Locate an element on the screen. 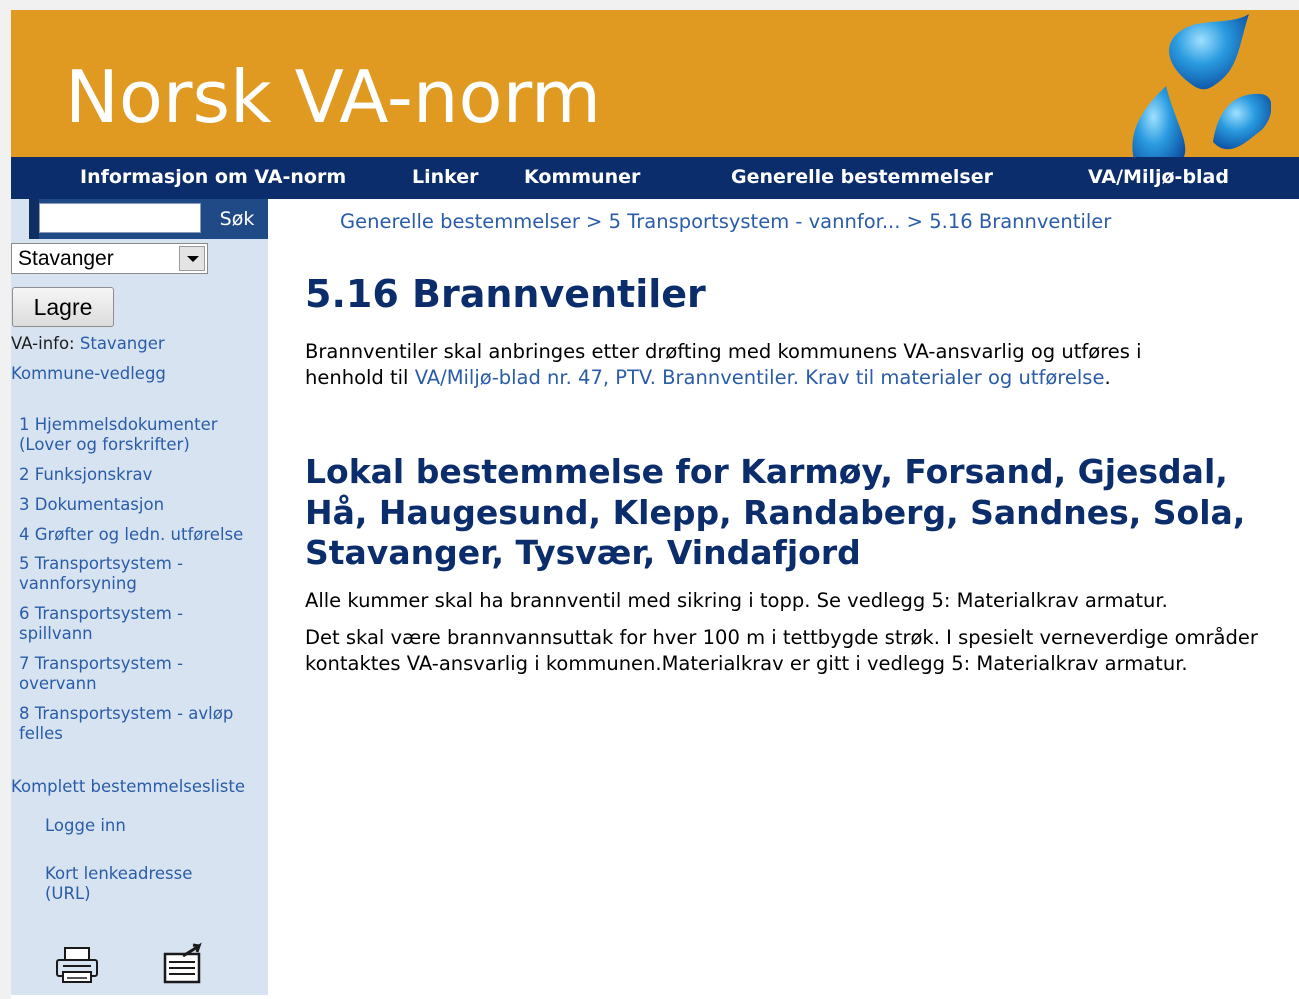  va-info-row: VA-info: Stavanger is located at coordinates (88, 344).